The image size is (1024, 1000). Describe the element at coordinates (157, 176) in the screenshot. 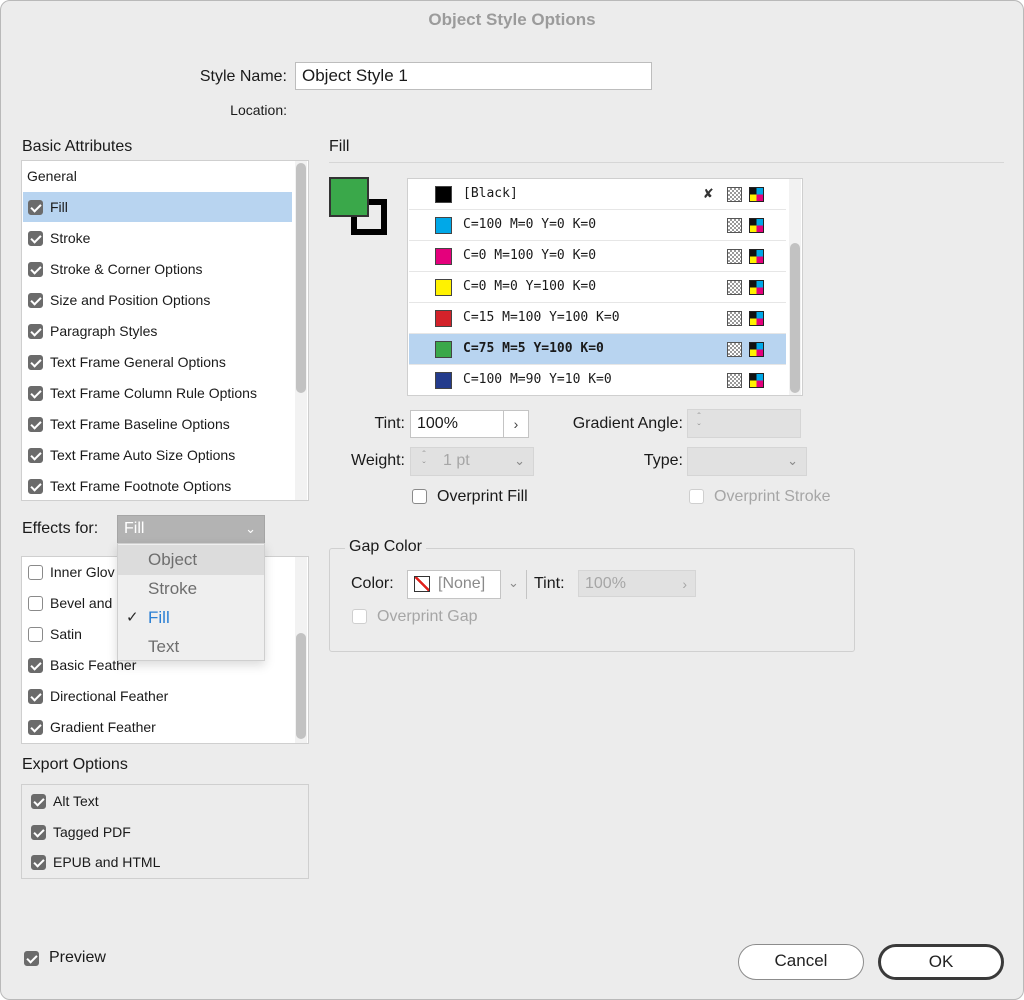

I see `list-item-general: General` at that location.